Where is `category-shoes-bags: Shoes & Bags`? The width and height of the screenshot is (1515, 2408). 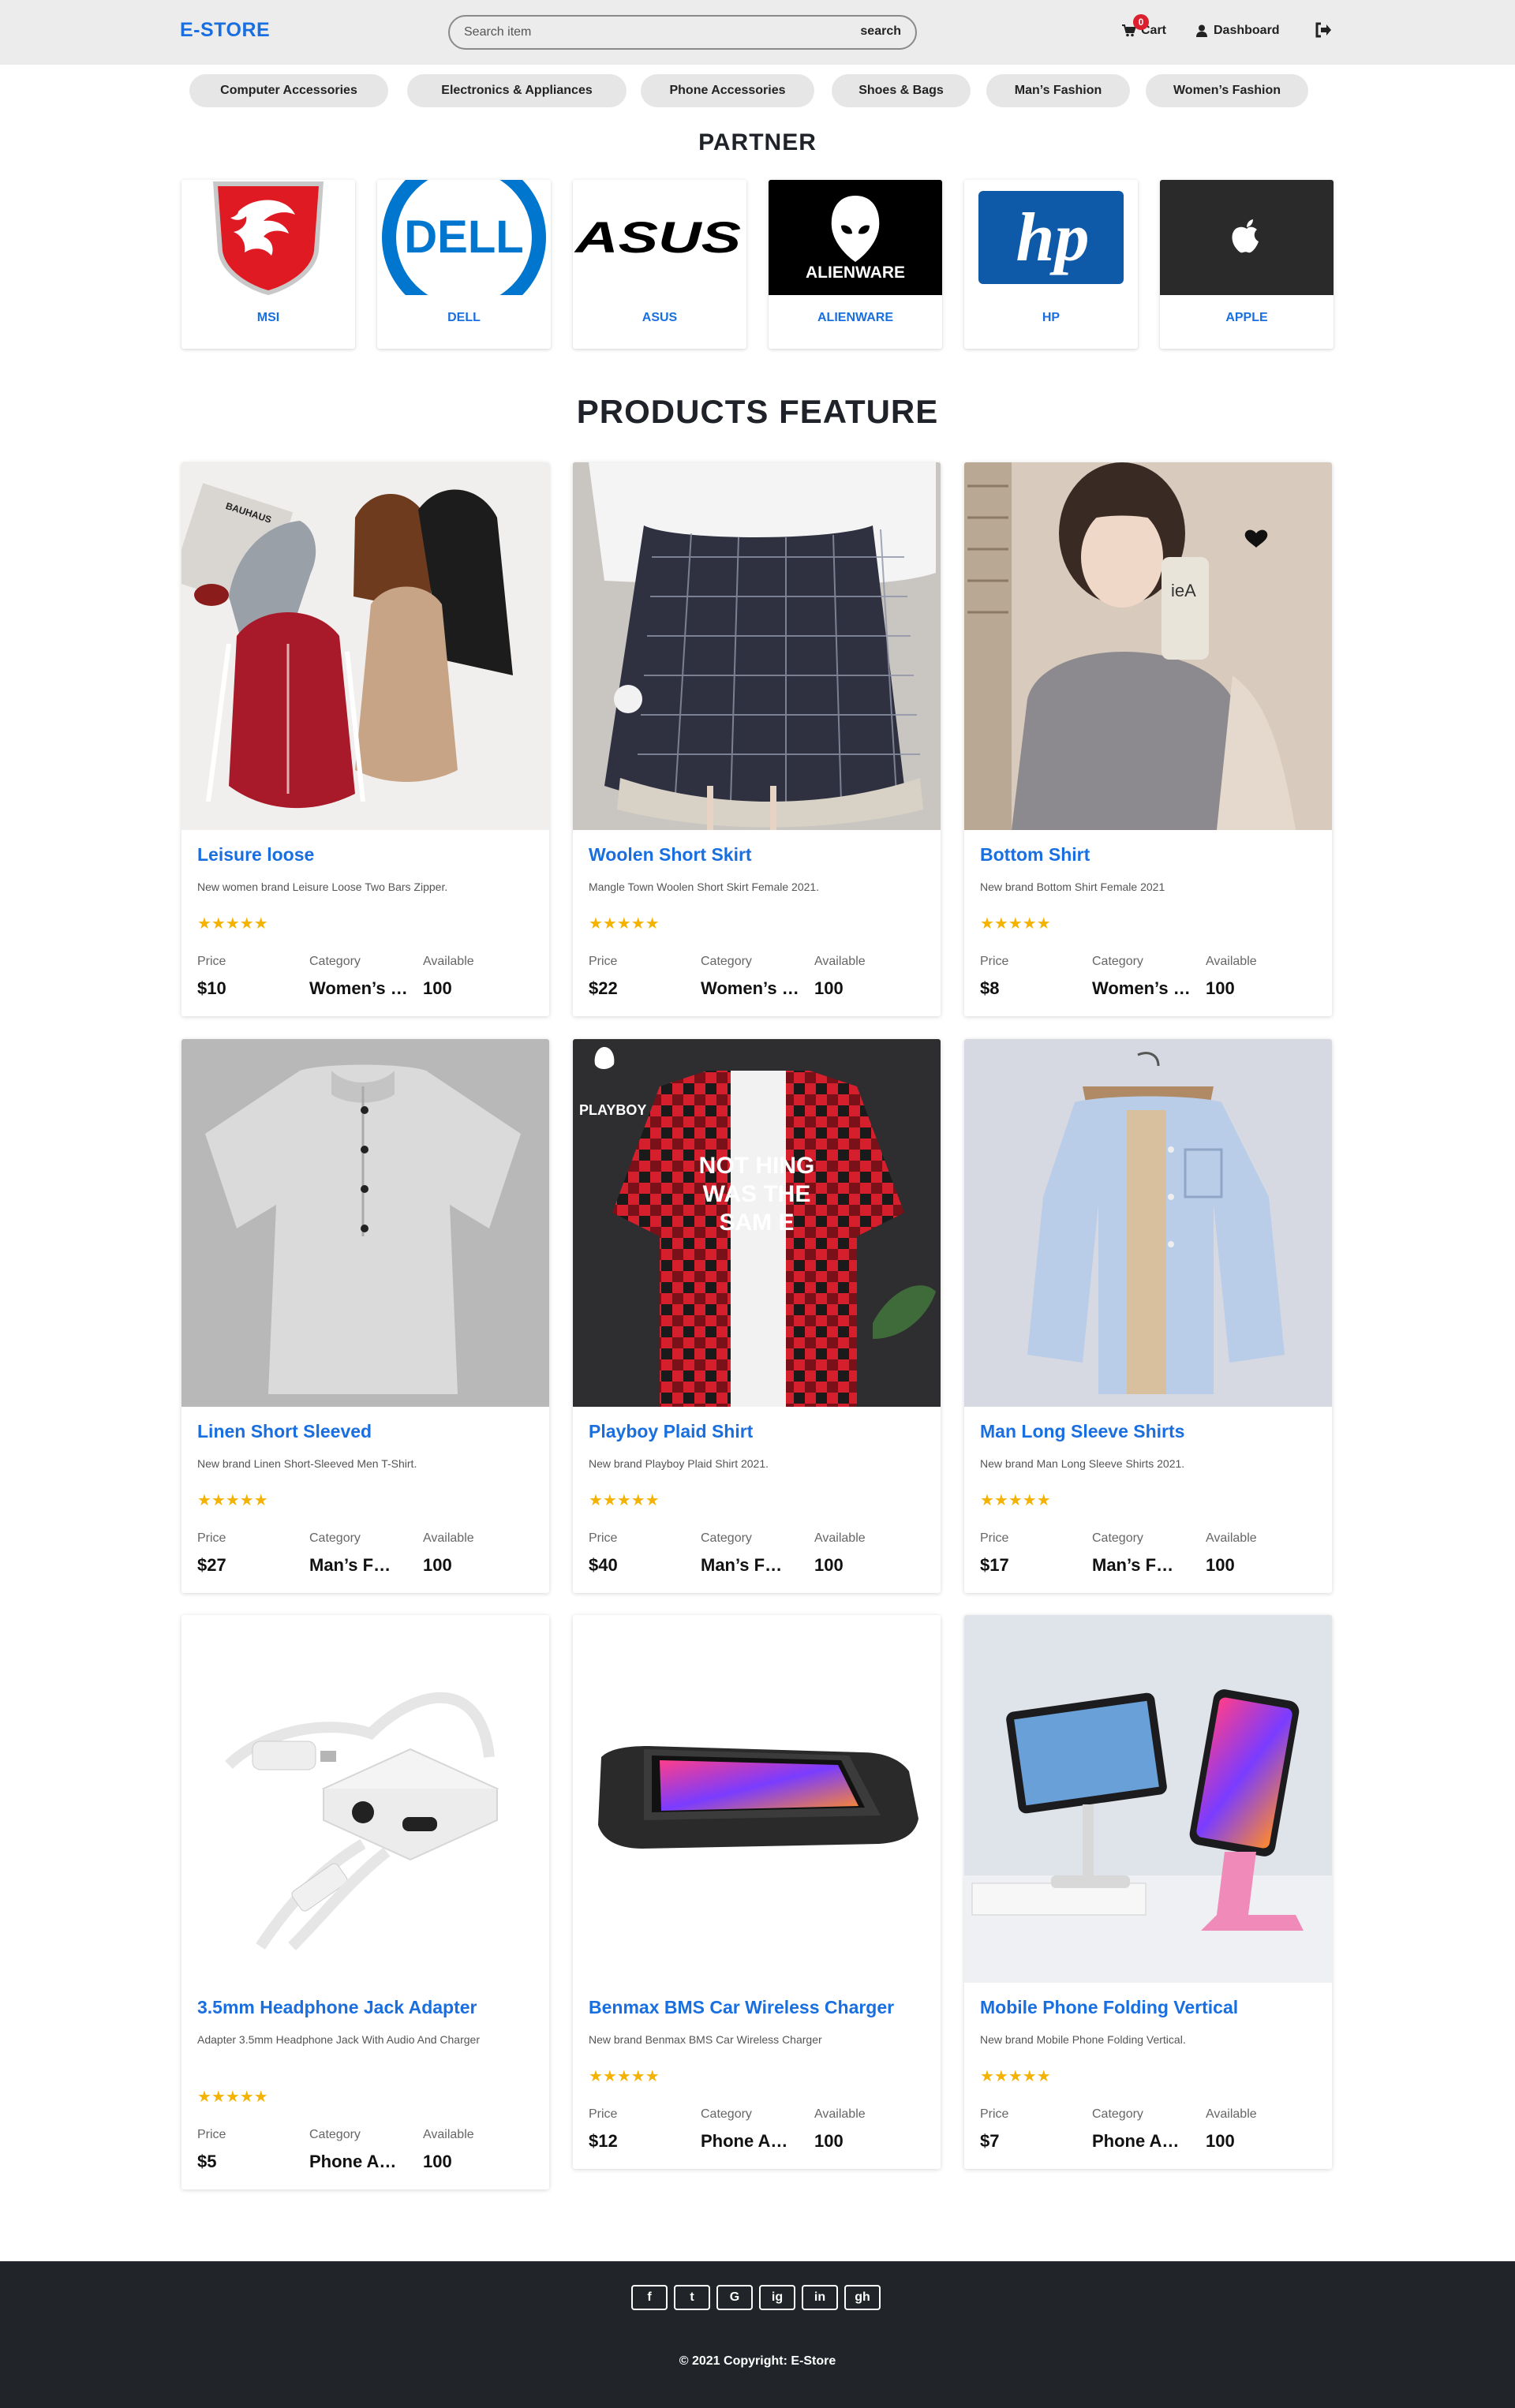
category-shoes-bags: Shoes & Bags is located at coordinates (901, 90).